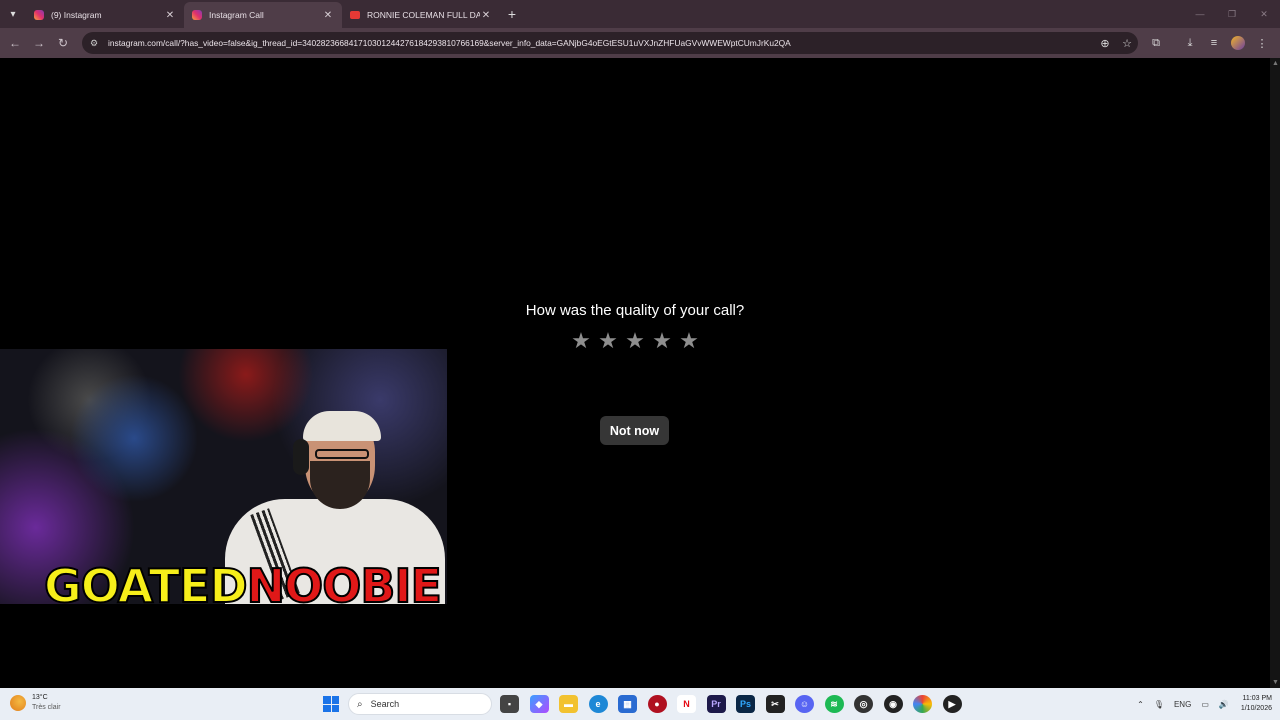 The width and height of the screenshot is (1280, 720). I want to click on taskbar-search: ⌕ Search, so click(420, 704).